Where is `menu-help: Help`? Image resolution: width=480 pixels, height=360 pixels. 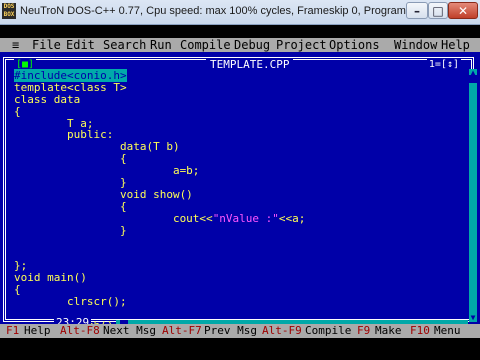 menu-help: Help is located at coordinates (455, 45).